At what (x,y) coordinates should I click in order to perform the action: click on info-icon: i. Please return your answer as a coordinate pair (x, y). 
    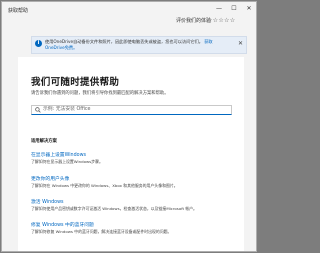
    Looking at the image, I should click on (38, 43).